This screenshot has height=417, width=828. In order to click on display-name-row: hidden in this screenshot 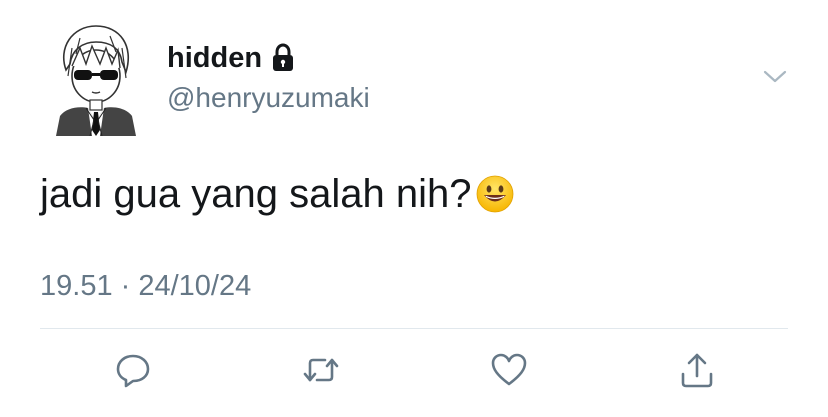, I will do `click(231, 58)`.